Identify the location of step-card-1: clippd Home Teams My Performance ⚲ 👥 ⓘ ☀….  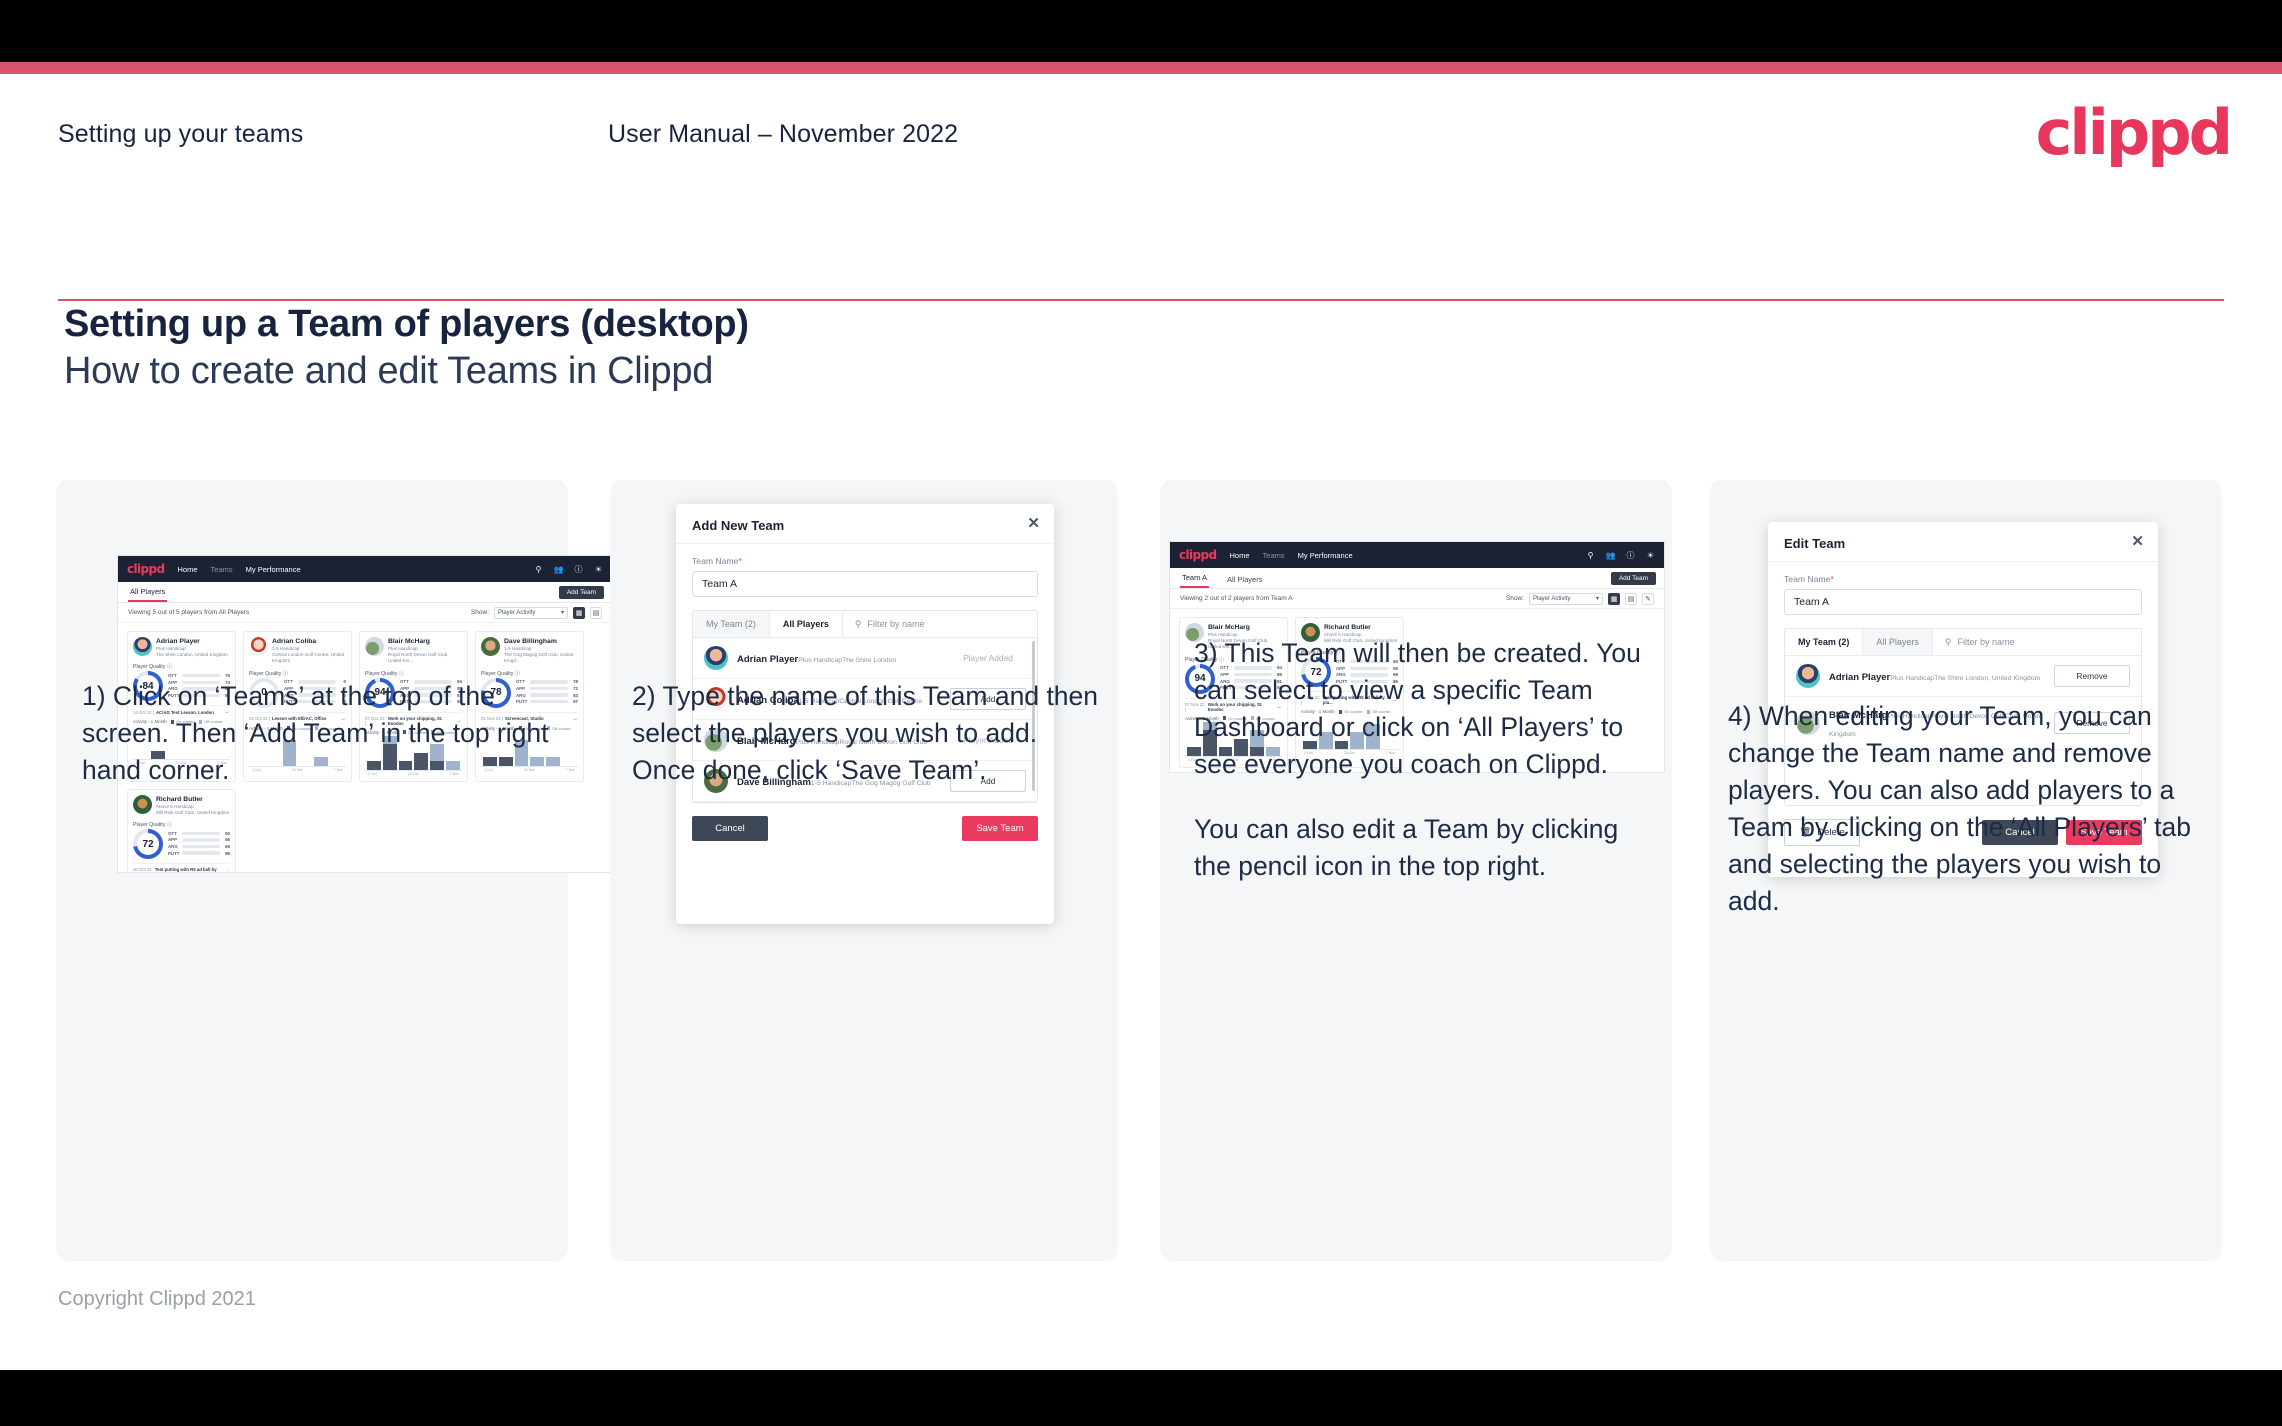
(334, 870).